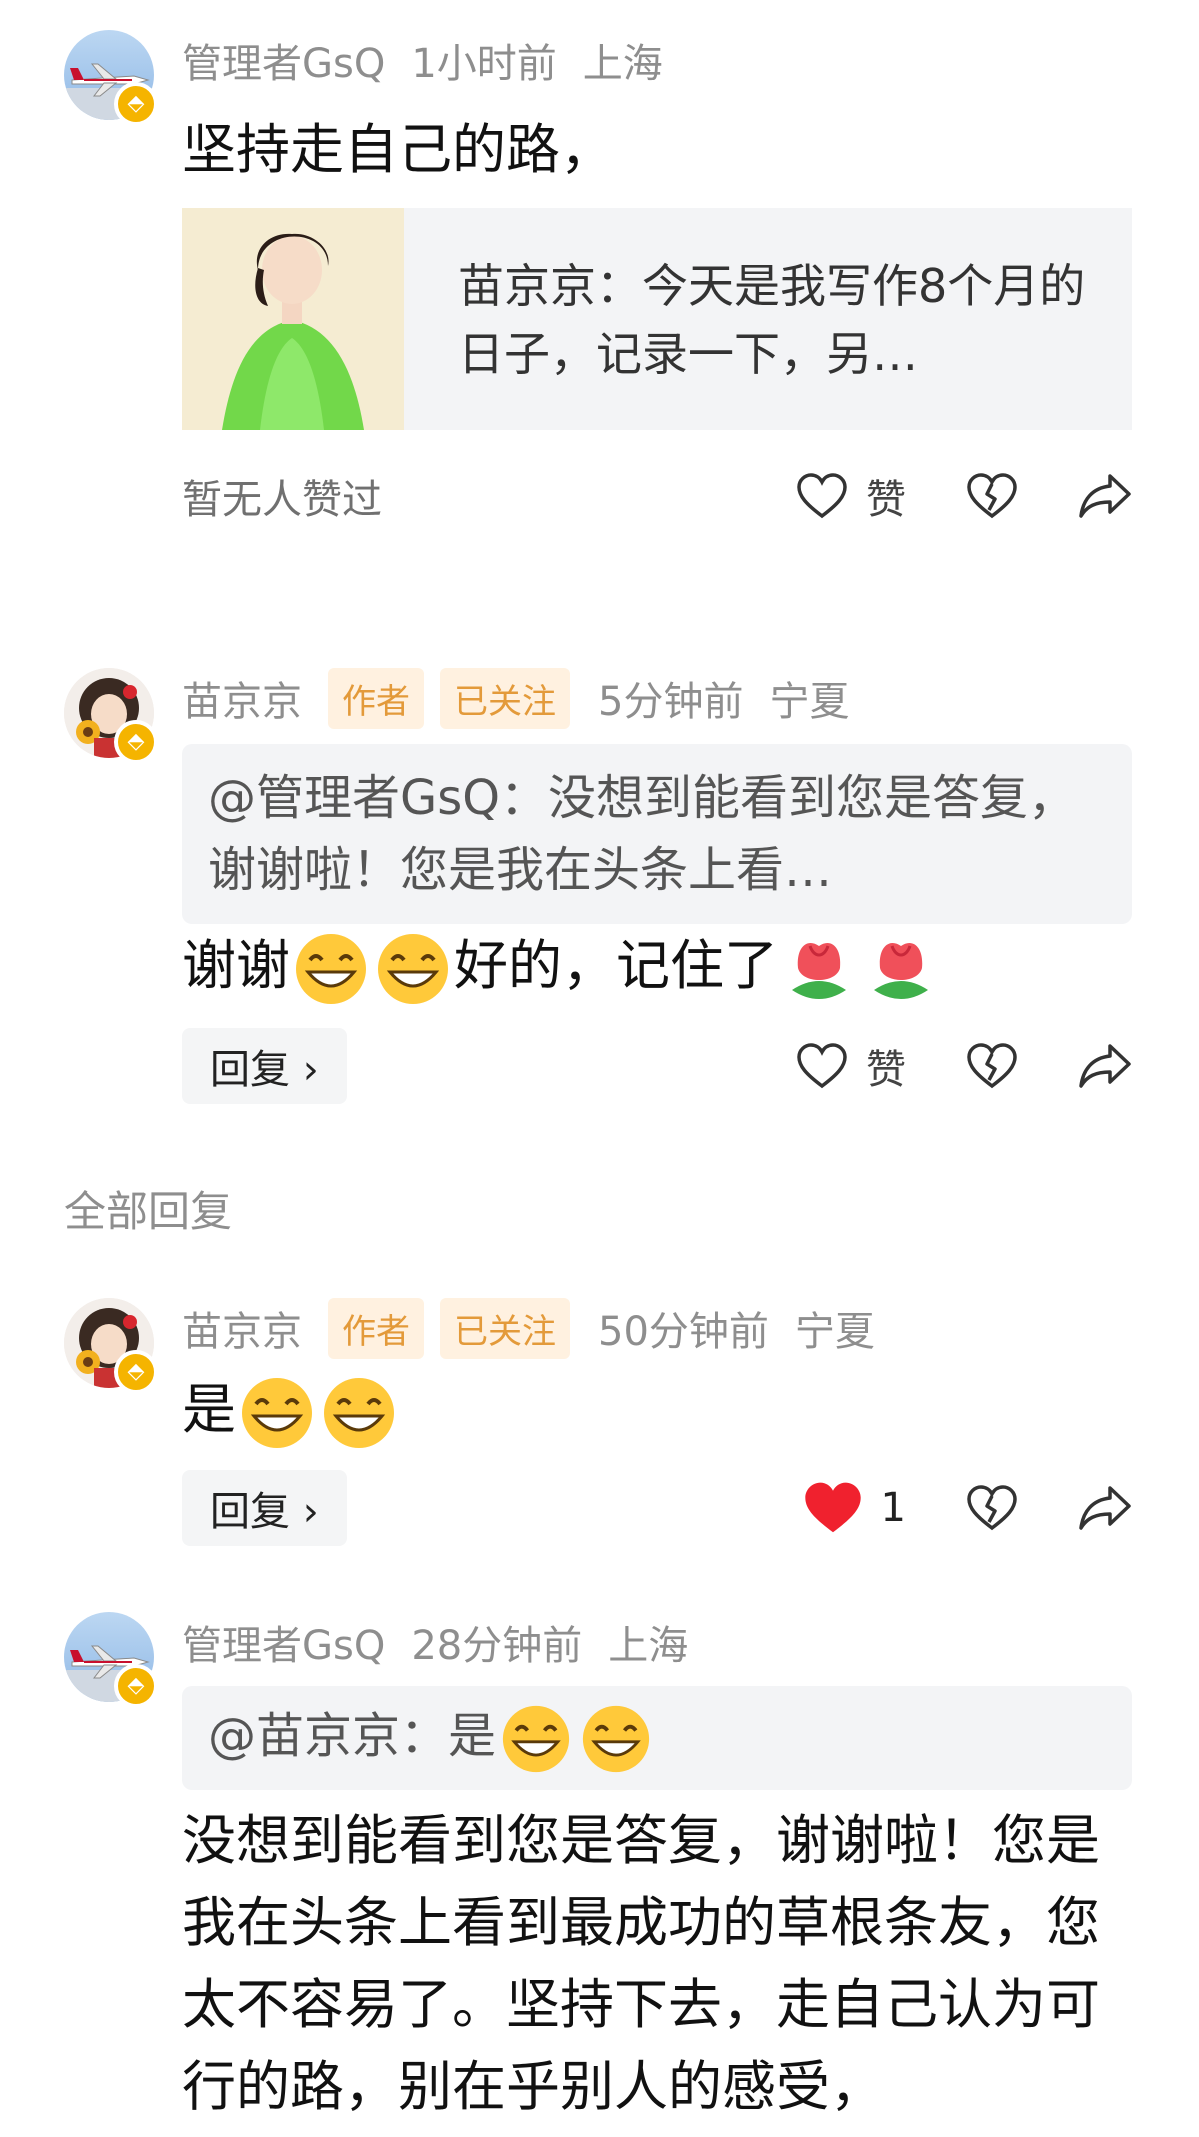  I want to click on like-summary: 暂无人赞过, so click(282, 500).